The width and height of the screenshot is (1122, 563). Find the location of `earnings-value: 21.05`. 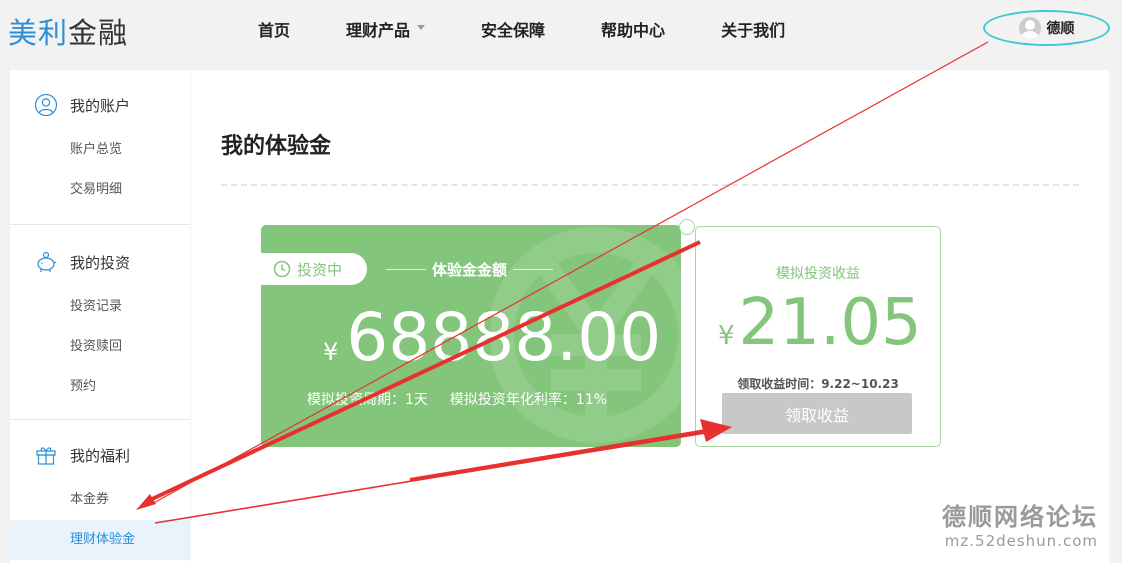

earnings-value: 21.05 is located at coordinates (830, 323).